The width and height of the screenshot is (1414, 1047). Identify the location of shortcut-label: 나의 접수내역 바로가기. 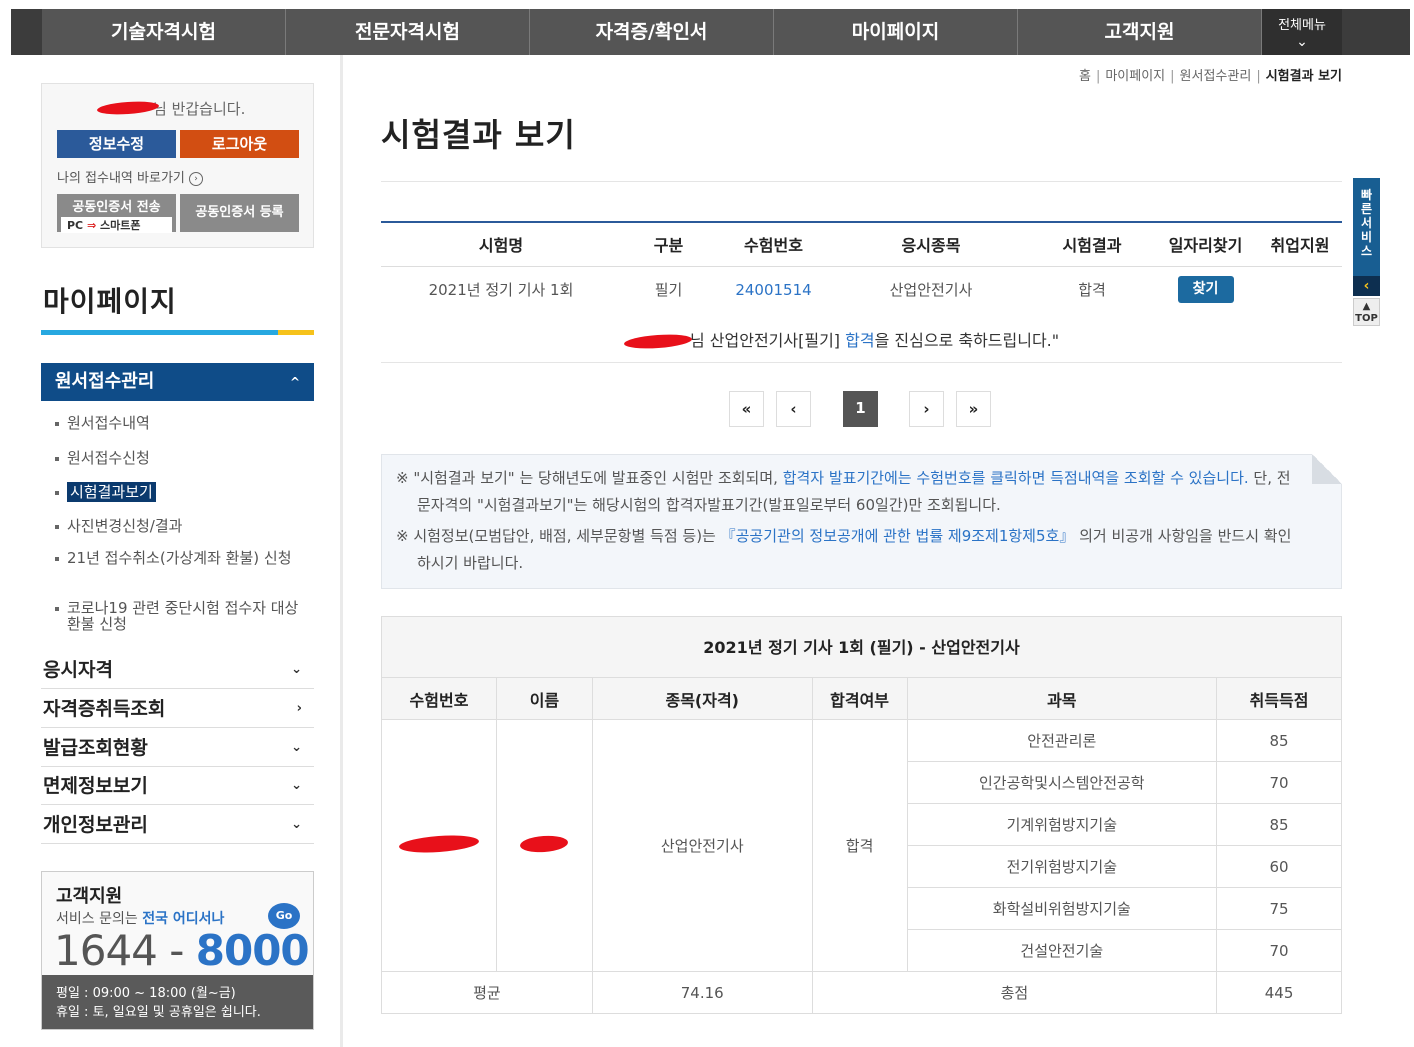
(121, 178).